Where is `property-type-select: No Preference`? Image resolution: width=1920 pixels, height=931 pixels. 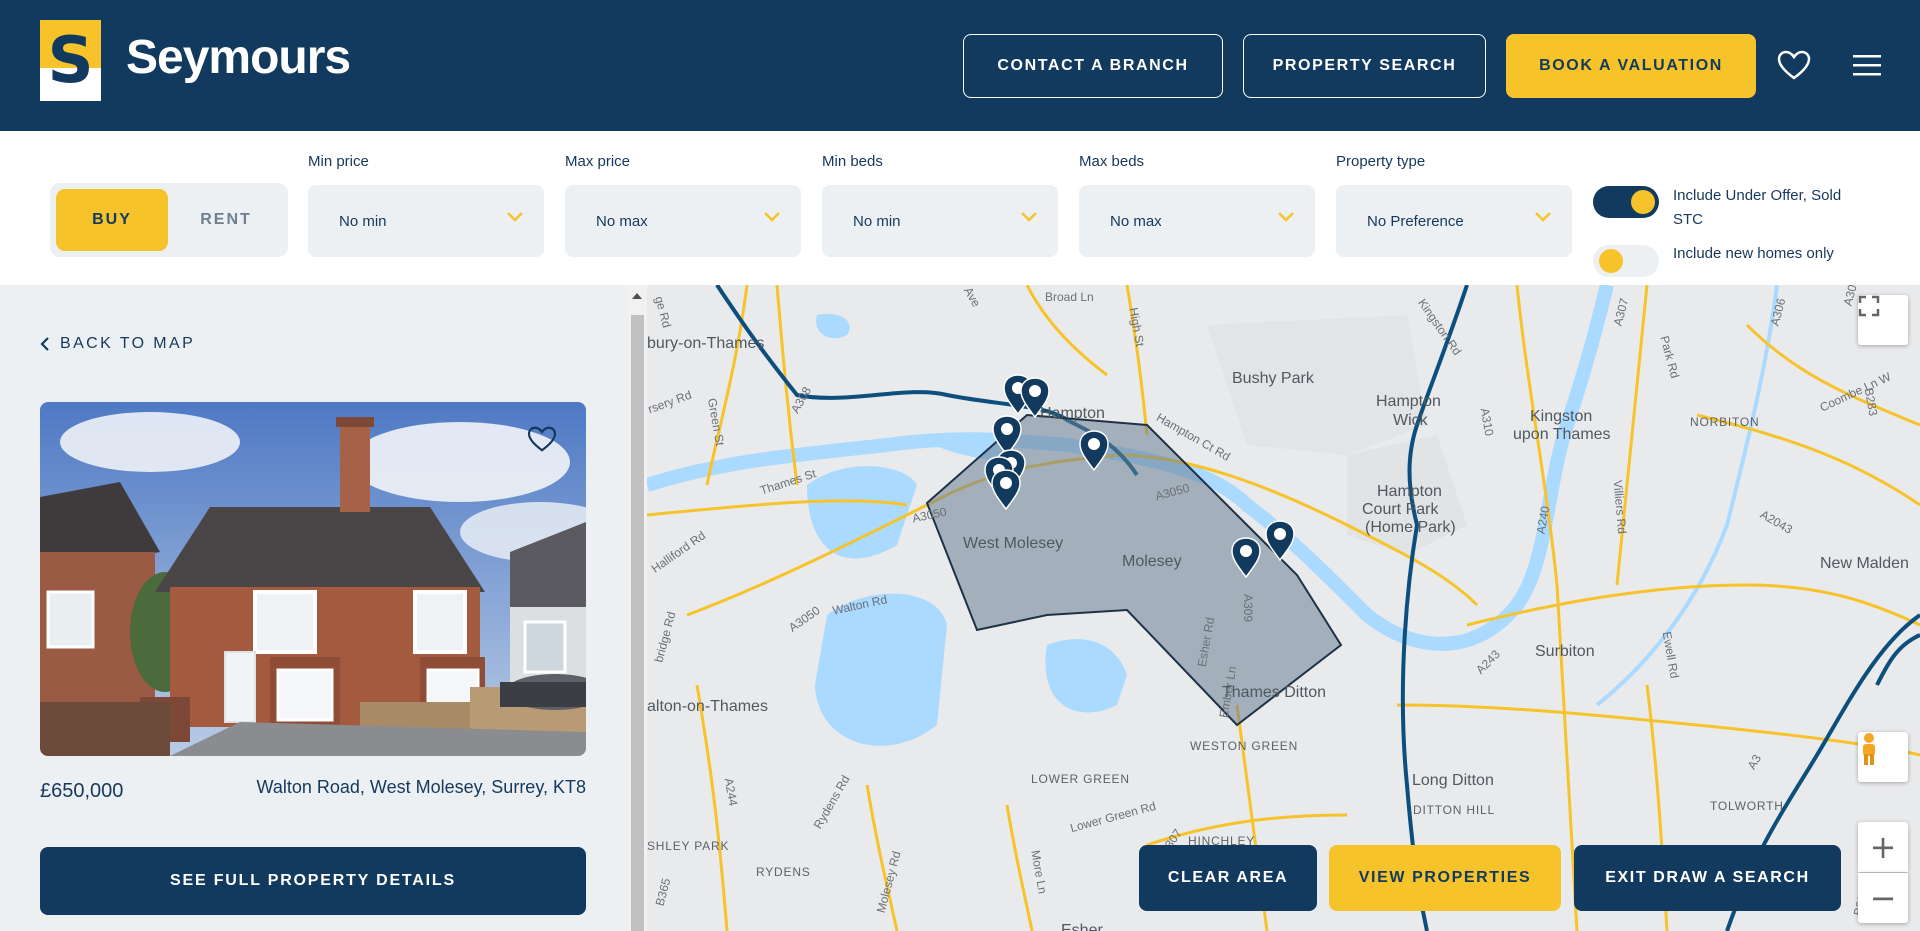
property-type-select: No Preference is located at coordinates (1454, 221).